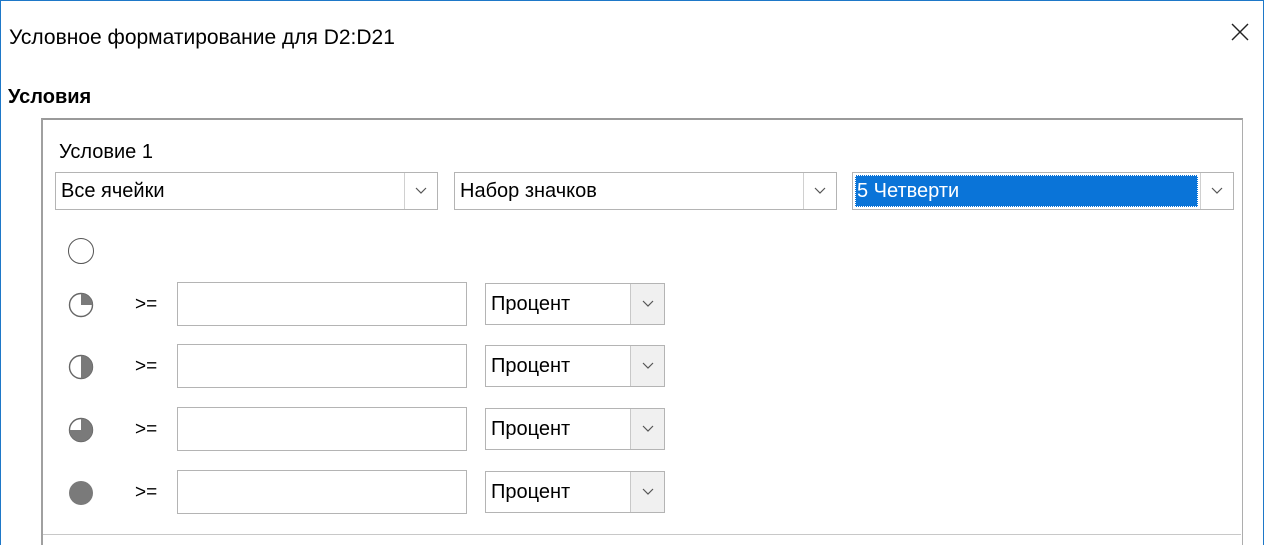 The height and width of the screenshot is (545, 1264). Describe the element at coordinates (632, 38) in the screenshot. I see `title-bar: Условное форматирование для D2:D21` at that location.